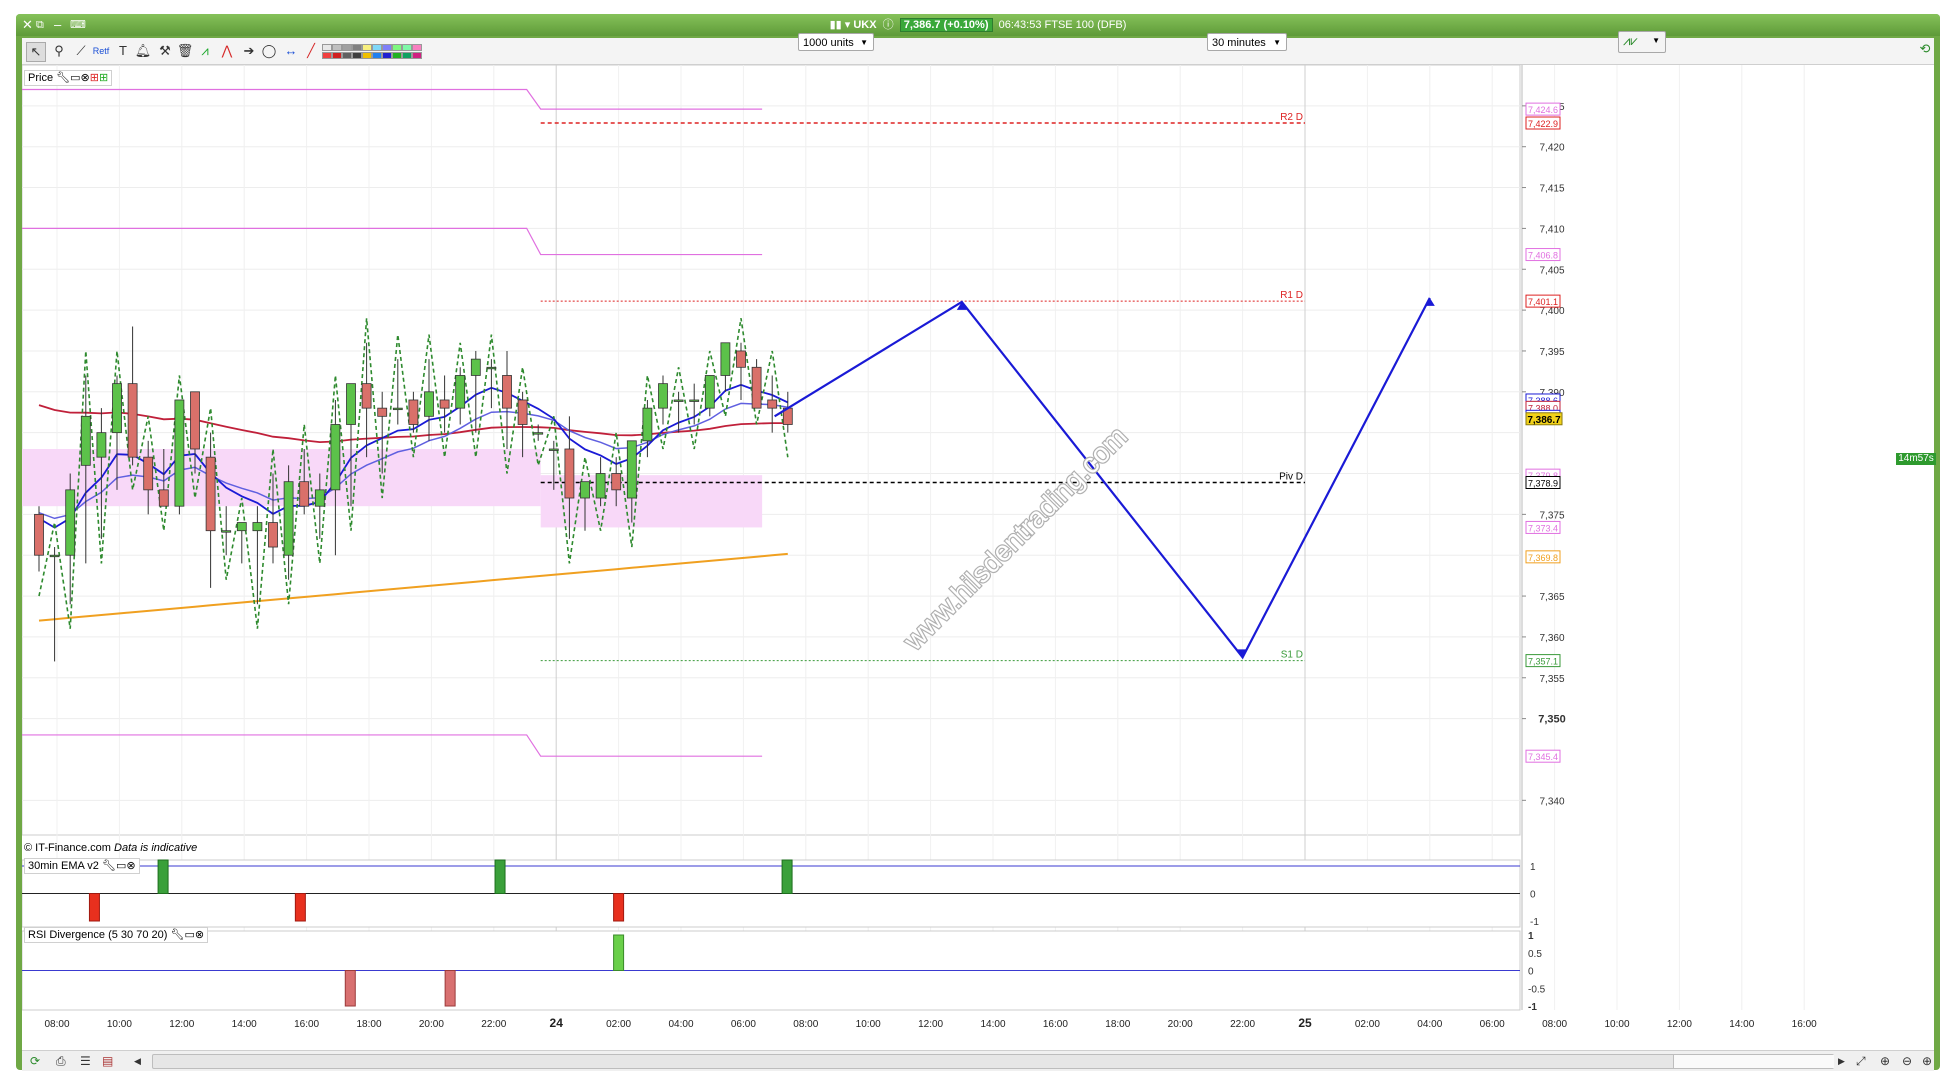 The width and height of the screenshot is (1954, 1091). I want to click on scrollbar-thumb, so click(1753, 1061).